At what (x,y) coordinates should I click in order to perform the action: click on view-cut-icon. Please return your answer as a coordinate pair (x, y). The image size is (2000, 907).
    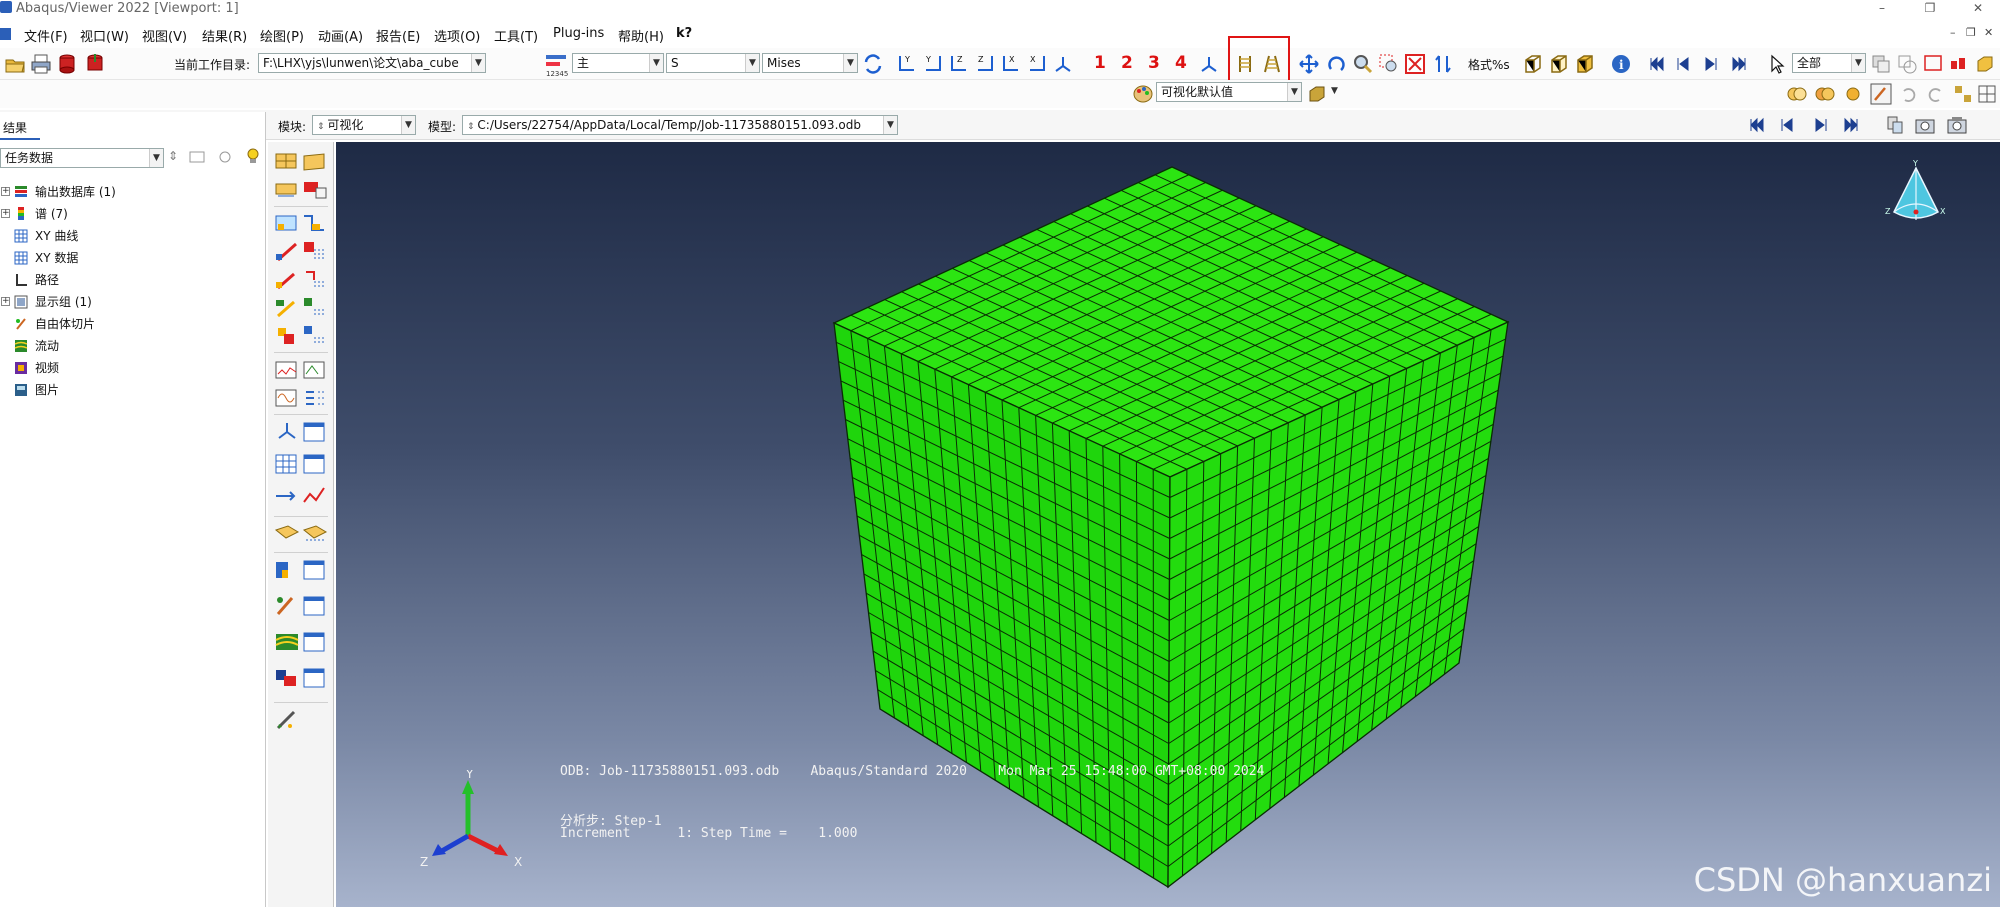
    Looking at the image, I should click on (287, 570).